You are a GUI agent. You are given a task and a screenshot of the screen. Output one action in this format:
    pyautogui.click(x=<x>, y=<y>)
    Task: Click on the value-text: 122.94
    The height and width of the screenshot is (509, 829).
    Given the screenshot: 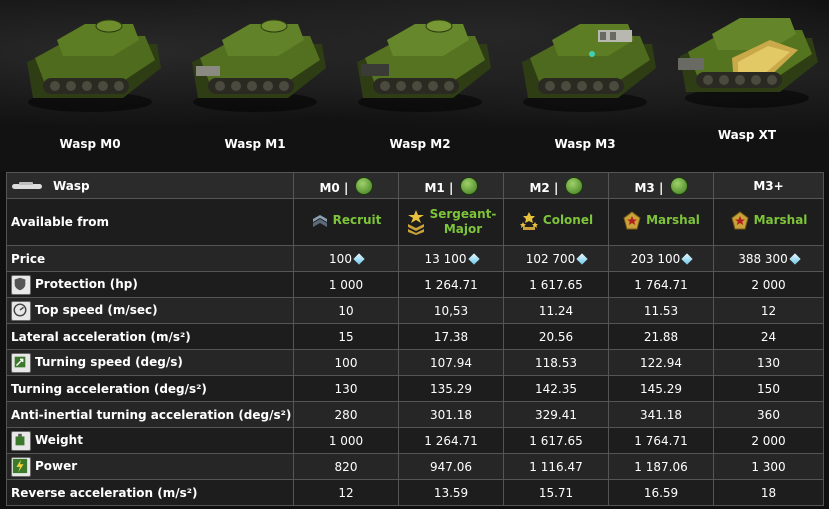 What is the action you would take?
    pyautogui.click(x=661, y=362)
    